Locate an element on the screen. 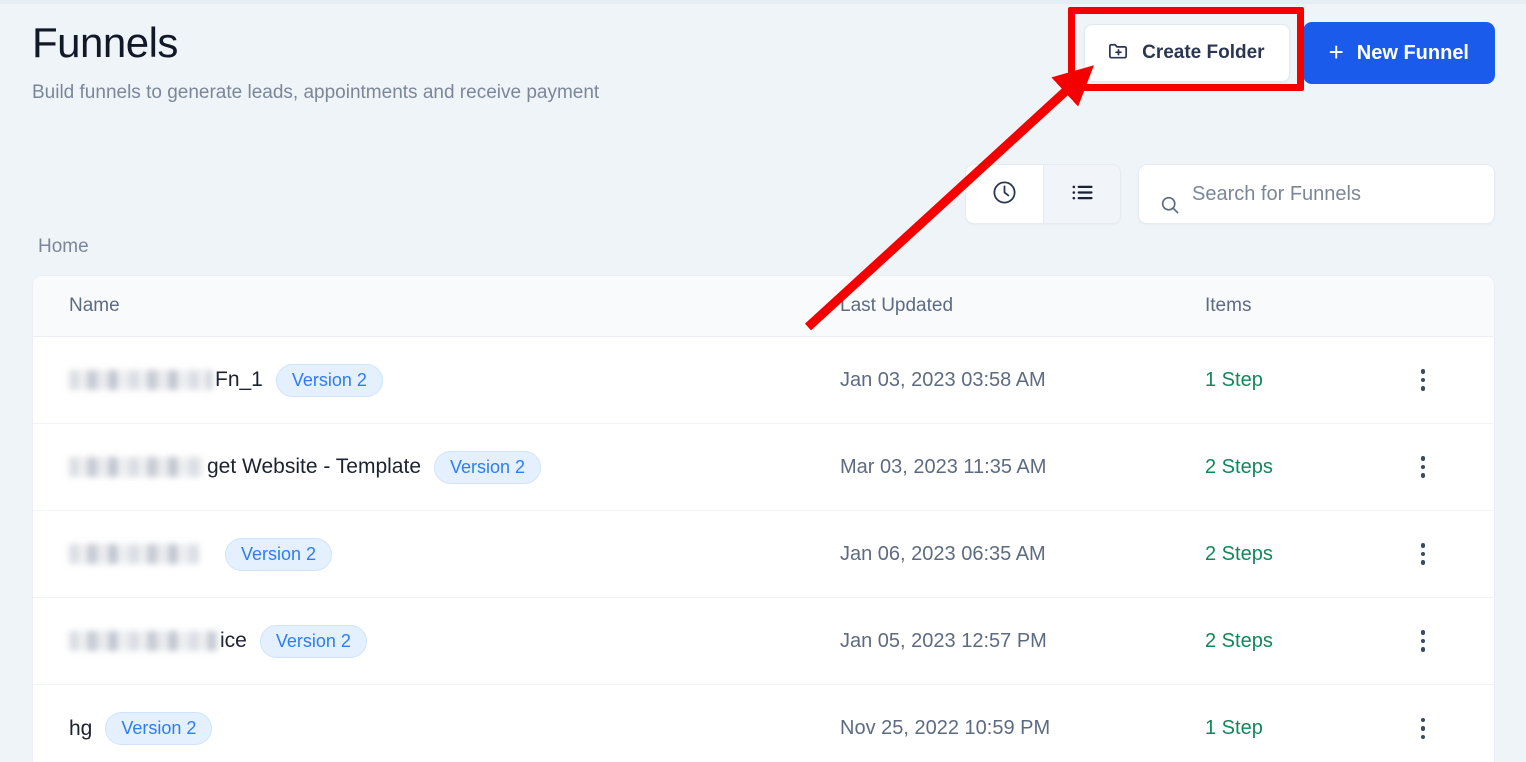 The image size is (1526, 762). funnel-name-cell: get Website - Template Version 2 is located at coordinates (436, 467).